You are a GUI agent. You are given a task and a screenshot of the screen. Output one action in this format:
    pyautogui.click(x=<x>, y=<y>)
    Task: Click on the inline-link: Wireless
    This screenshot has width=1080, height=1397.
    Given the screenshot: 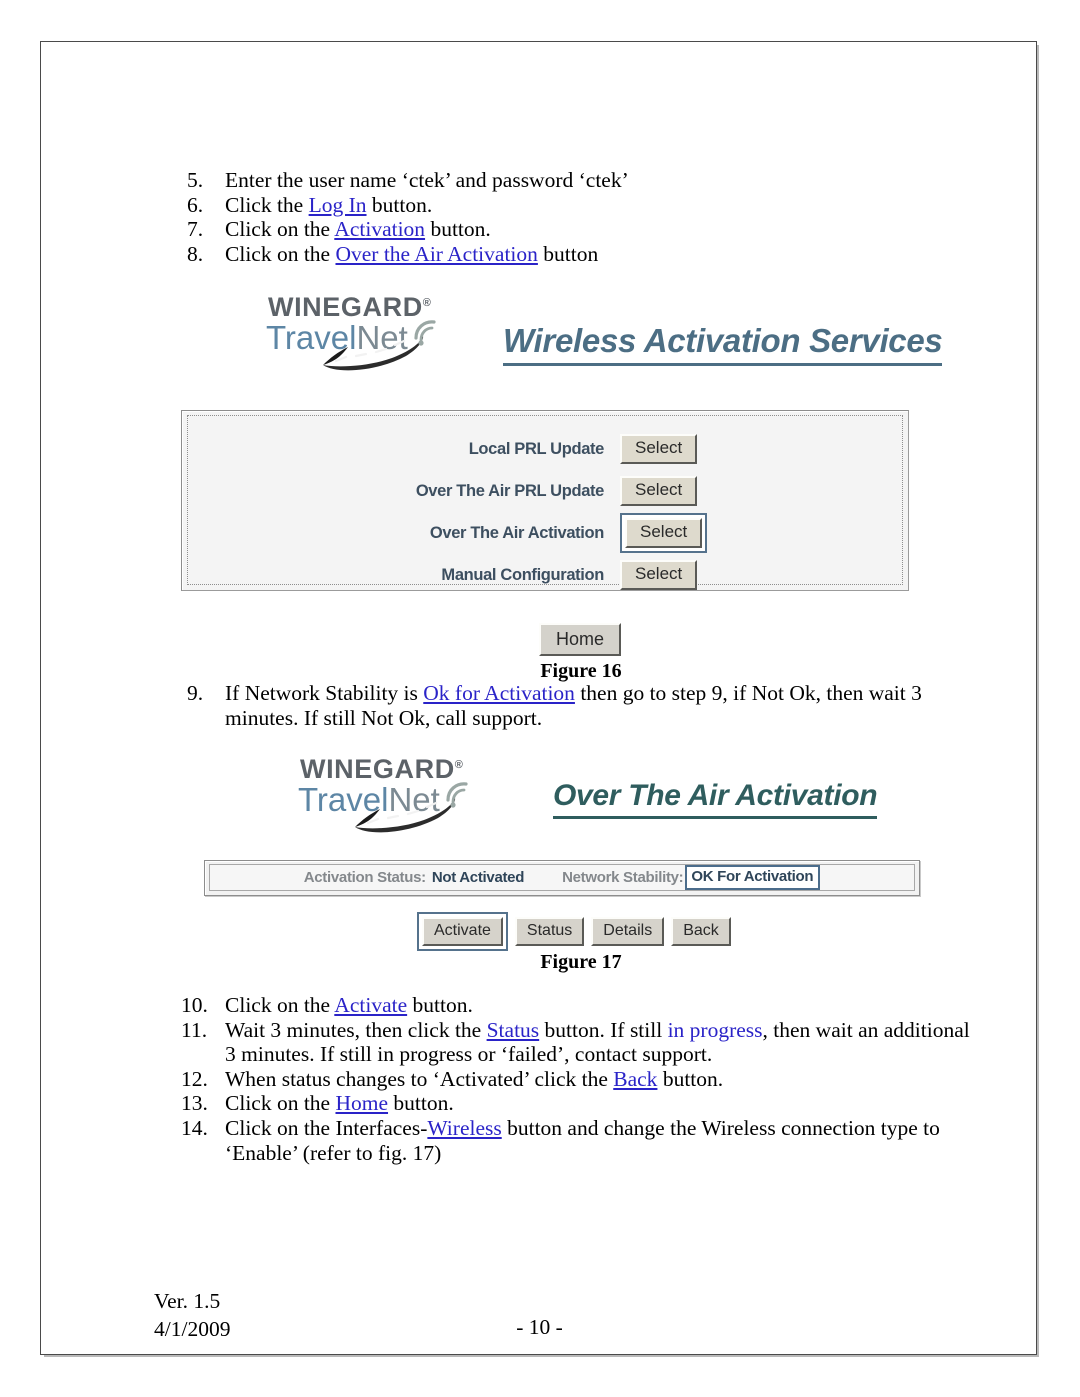 What is the action you would take?
    pyautogui.click(x=464, y=1128)
    